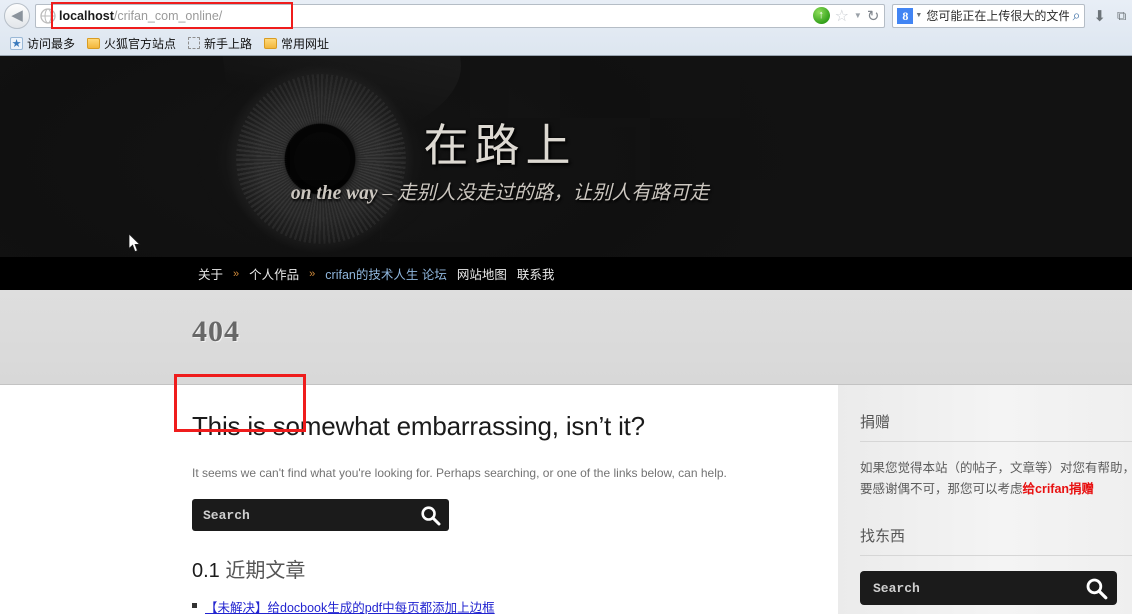  What do you see at coordinates (140, 43) in the screenshot?
I see `bookmark-label: 火狐官方站点` at bounding box center [140, 43].